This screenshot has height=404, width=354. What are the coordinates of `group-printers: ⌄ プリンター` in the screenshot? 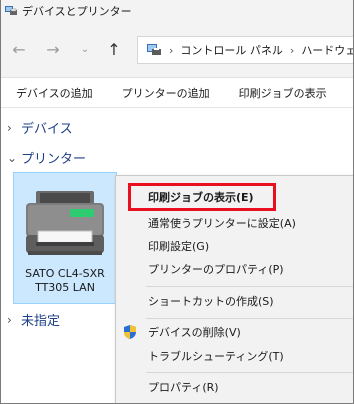 It's located at (47, 158).